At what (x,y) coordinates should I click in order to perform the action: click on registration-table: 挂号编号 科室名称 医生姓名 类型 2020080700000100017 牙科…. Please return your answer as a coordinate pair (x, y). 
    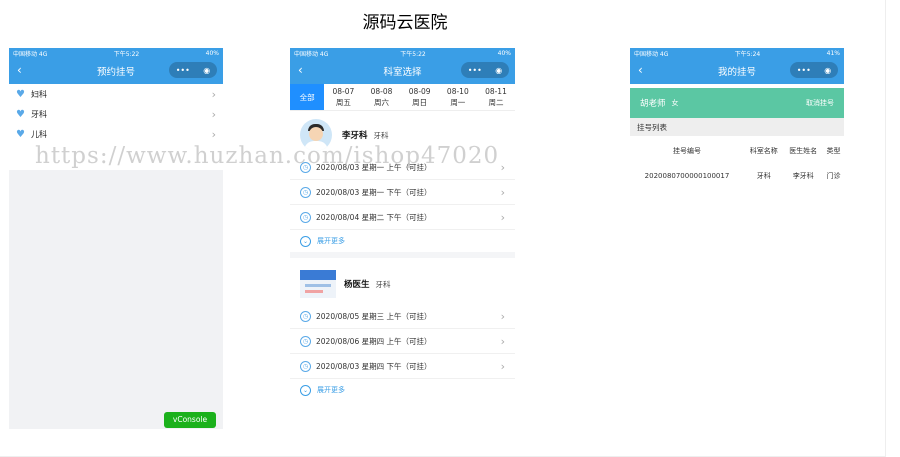
    Looking at the image, I should click on (737, 165).